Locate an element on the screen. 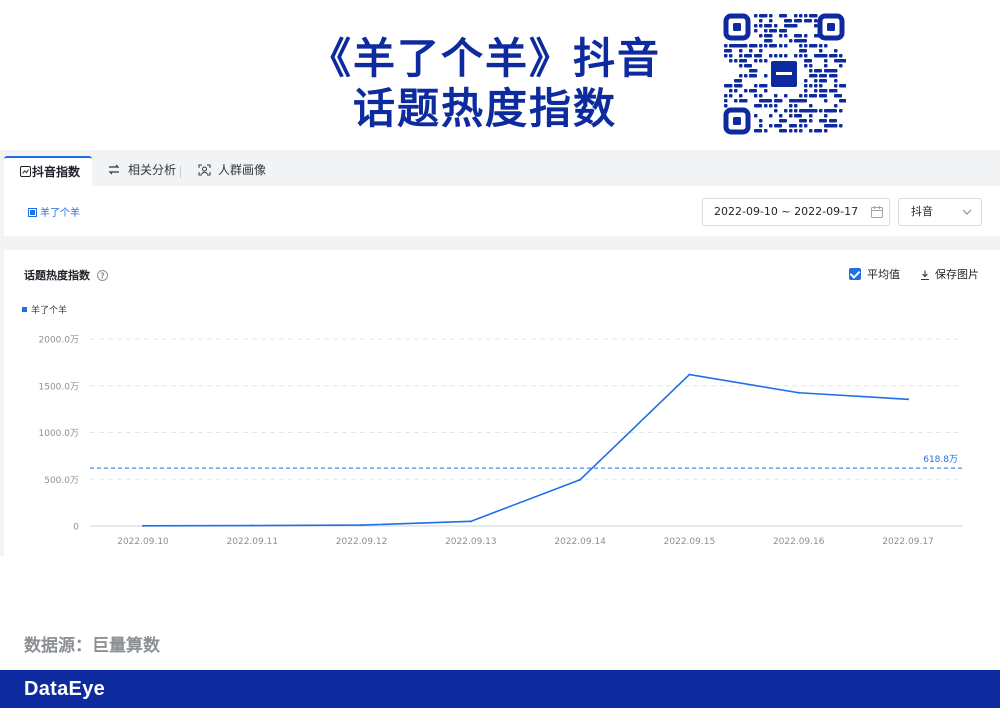 The width and height of the screenshot is (1000, 708). brand-logo: DataEye is located at coordinates (65, 689).